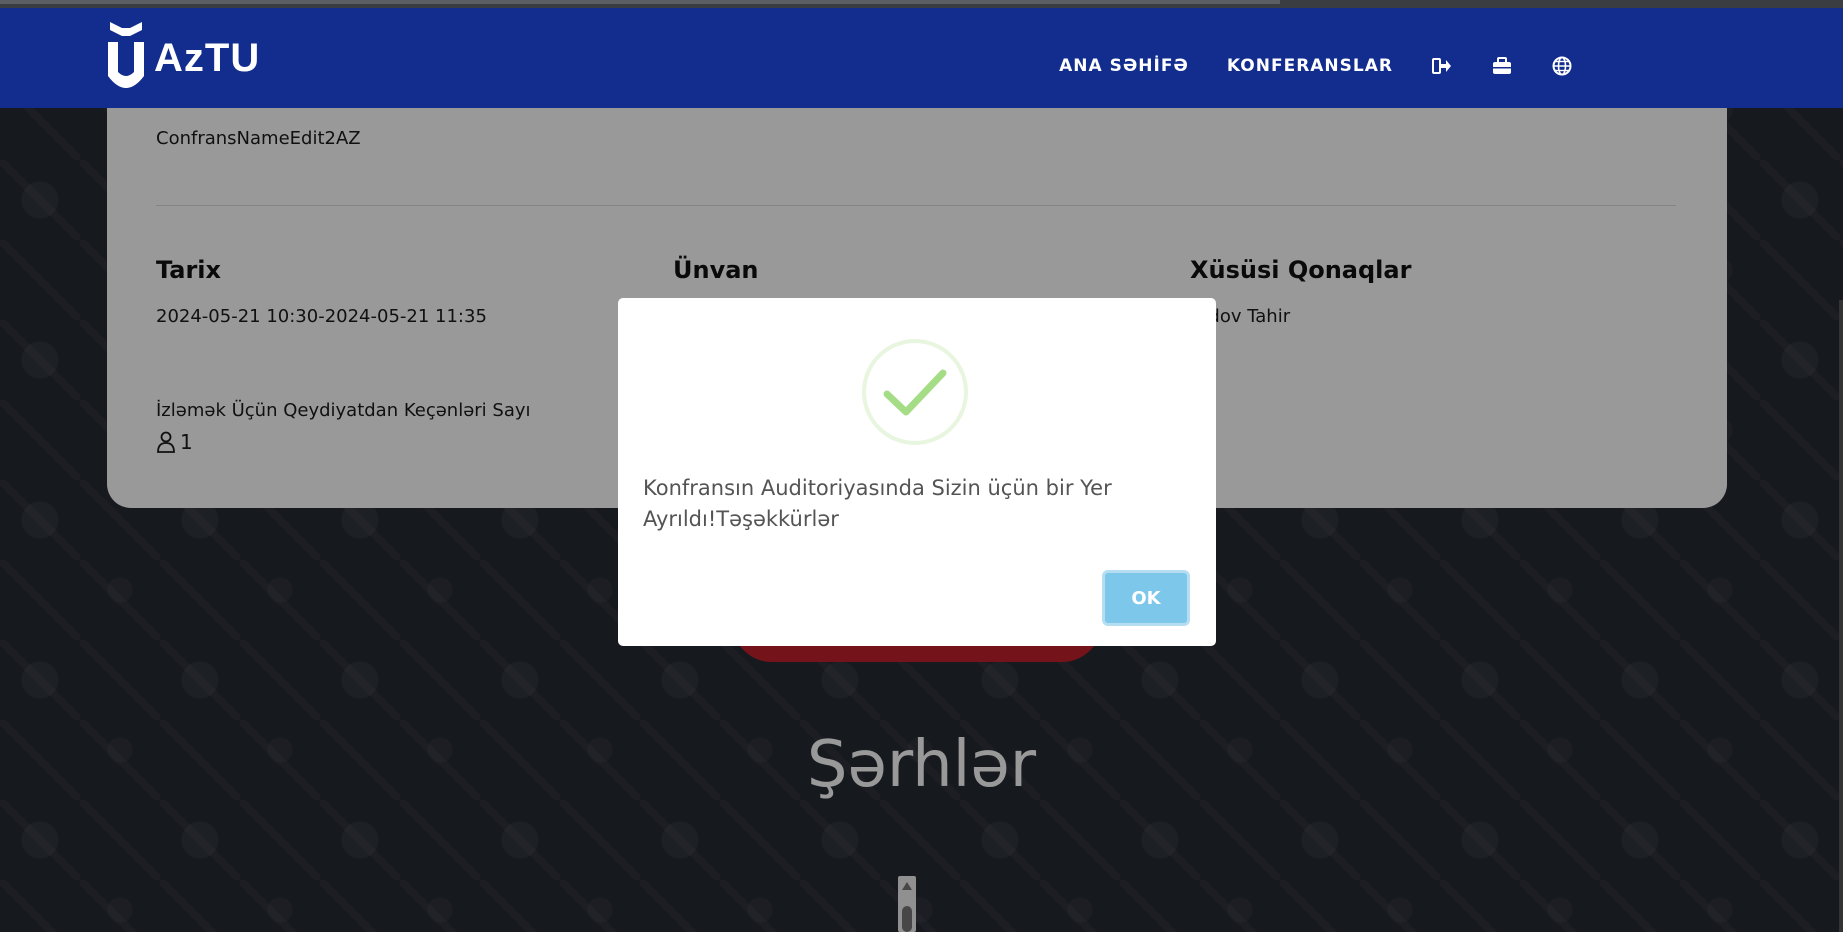 Image resolution: width=1843 pixels, height=932 pixels. What do you see at coordinates (1124, 66) in the screenshot?
I see `nav-home-link: ANA SƏHİFƏ` at bounding box center [1124, 66].